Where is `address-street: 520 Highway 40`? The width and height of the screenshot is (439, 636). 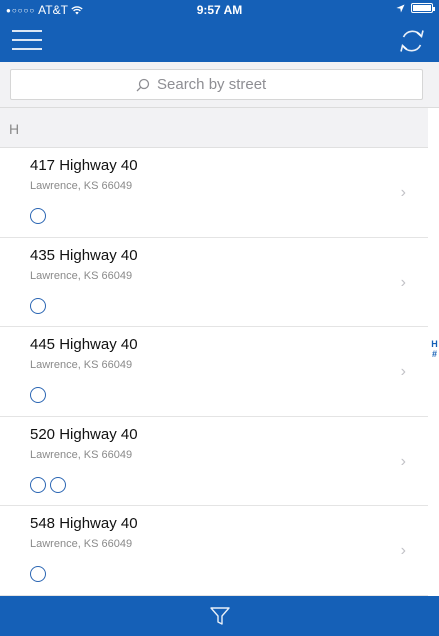 address-street: 520 Highway 40 is located at coordinates (84, 434).